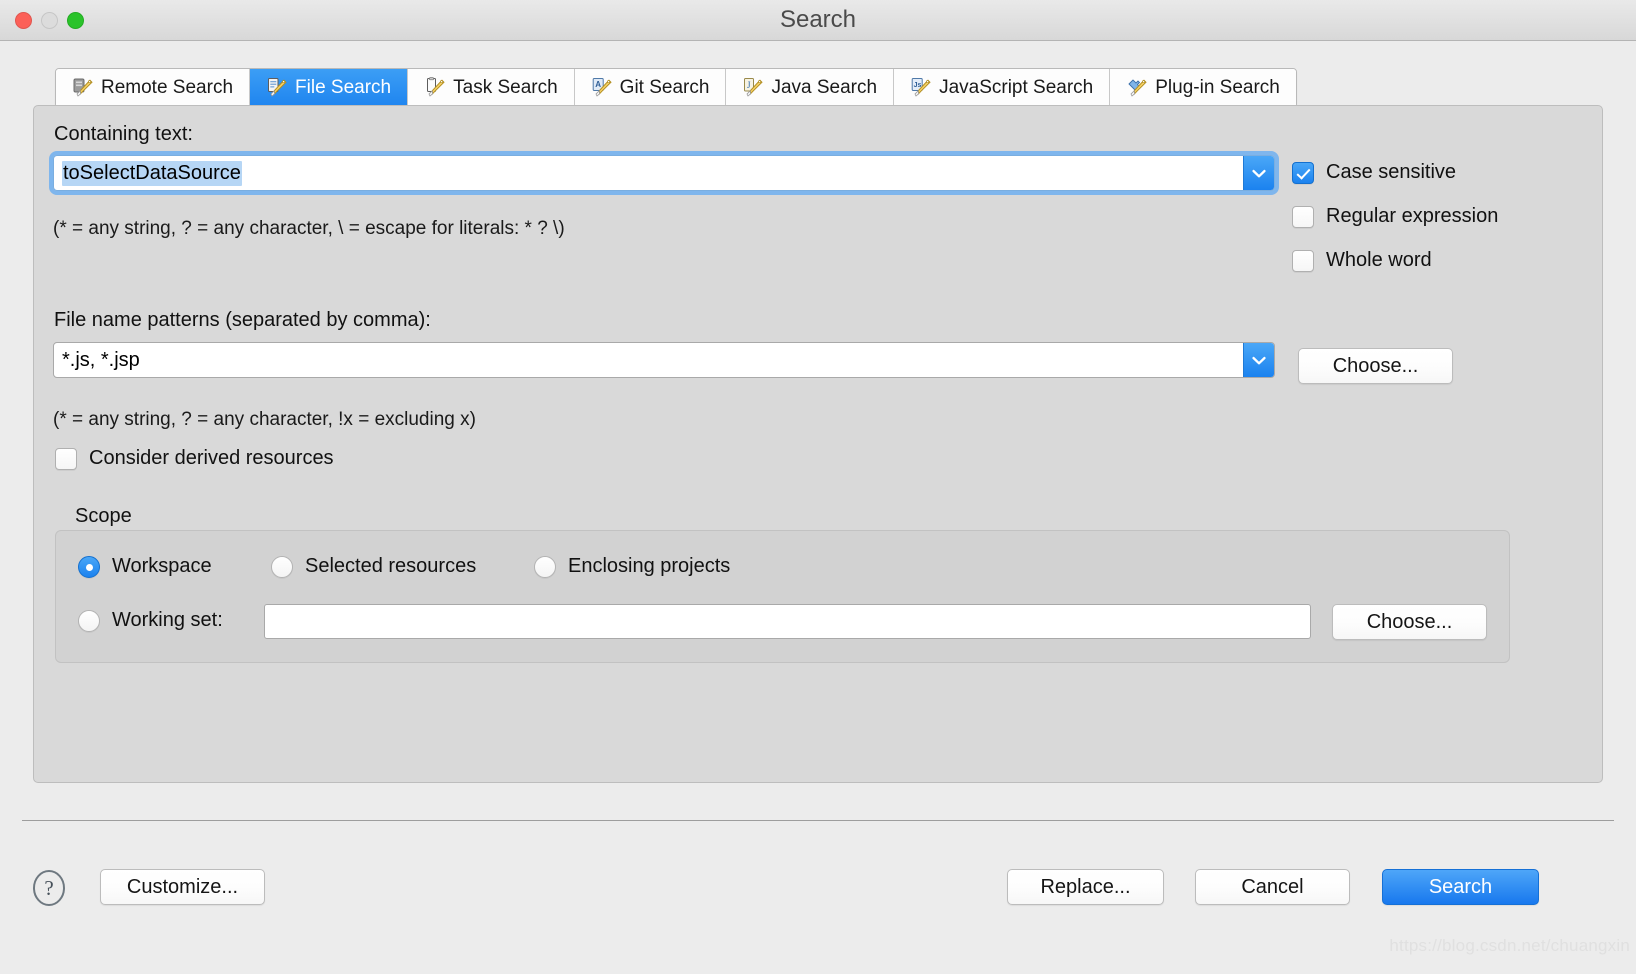 The height and width of the screenshot is (974, 1636). What do you see at coordinates (277, 88) in the screenshot?
I see `file-search-icon` at bounding box center [277, 88].